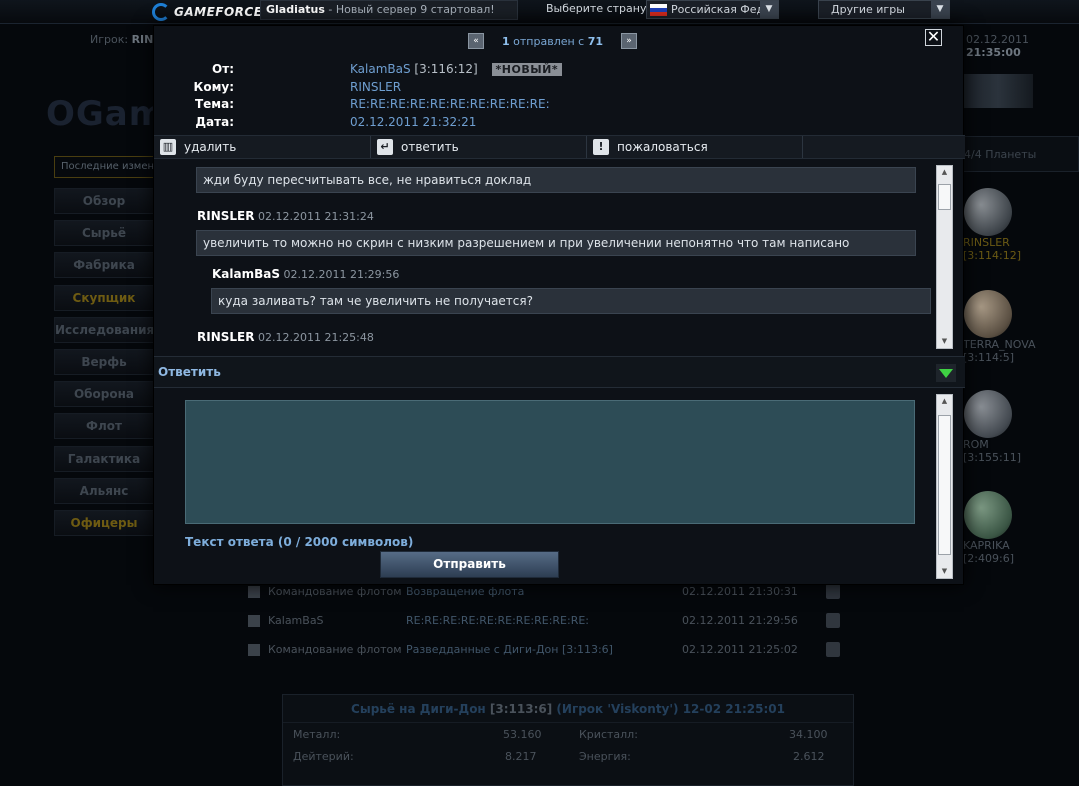 The width and height of the screenshot is (1079, 786). What do you see at coordinates (323, 756) in the screenshot?
I see `deuterium-label: Дейтерий:` at bounding box center [323, 756].